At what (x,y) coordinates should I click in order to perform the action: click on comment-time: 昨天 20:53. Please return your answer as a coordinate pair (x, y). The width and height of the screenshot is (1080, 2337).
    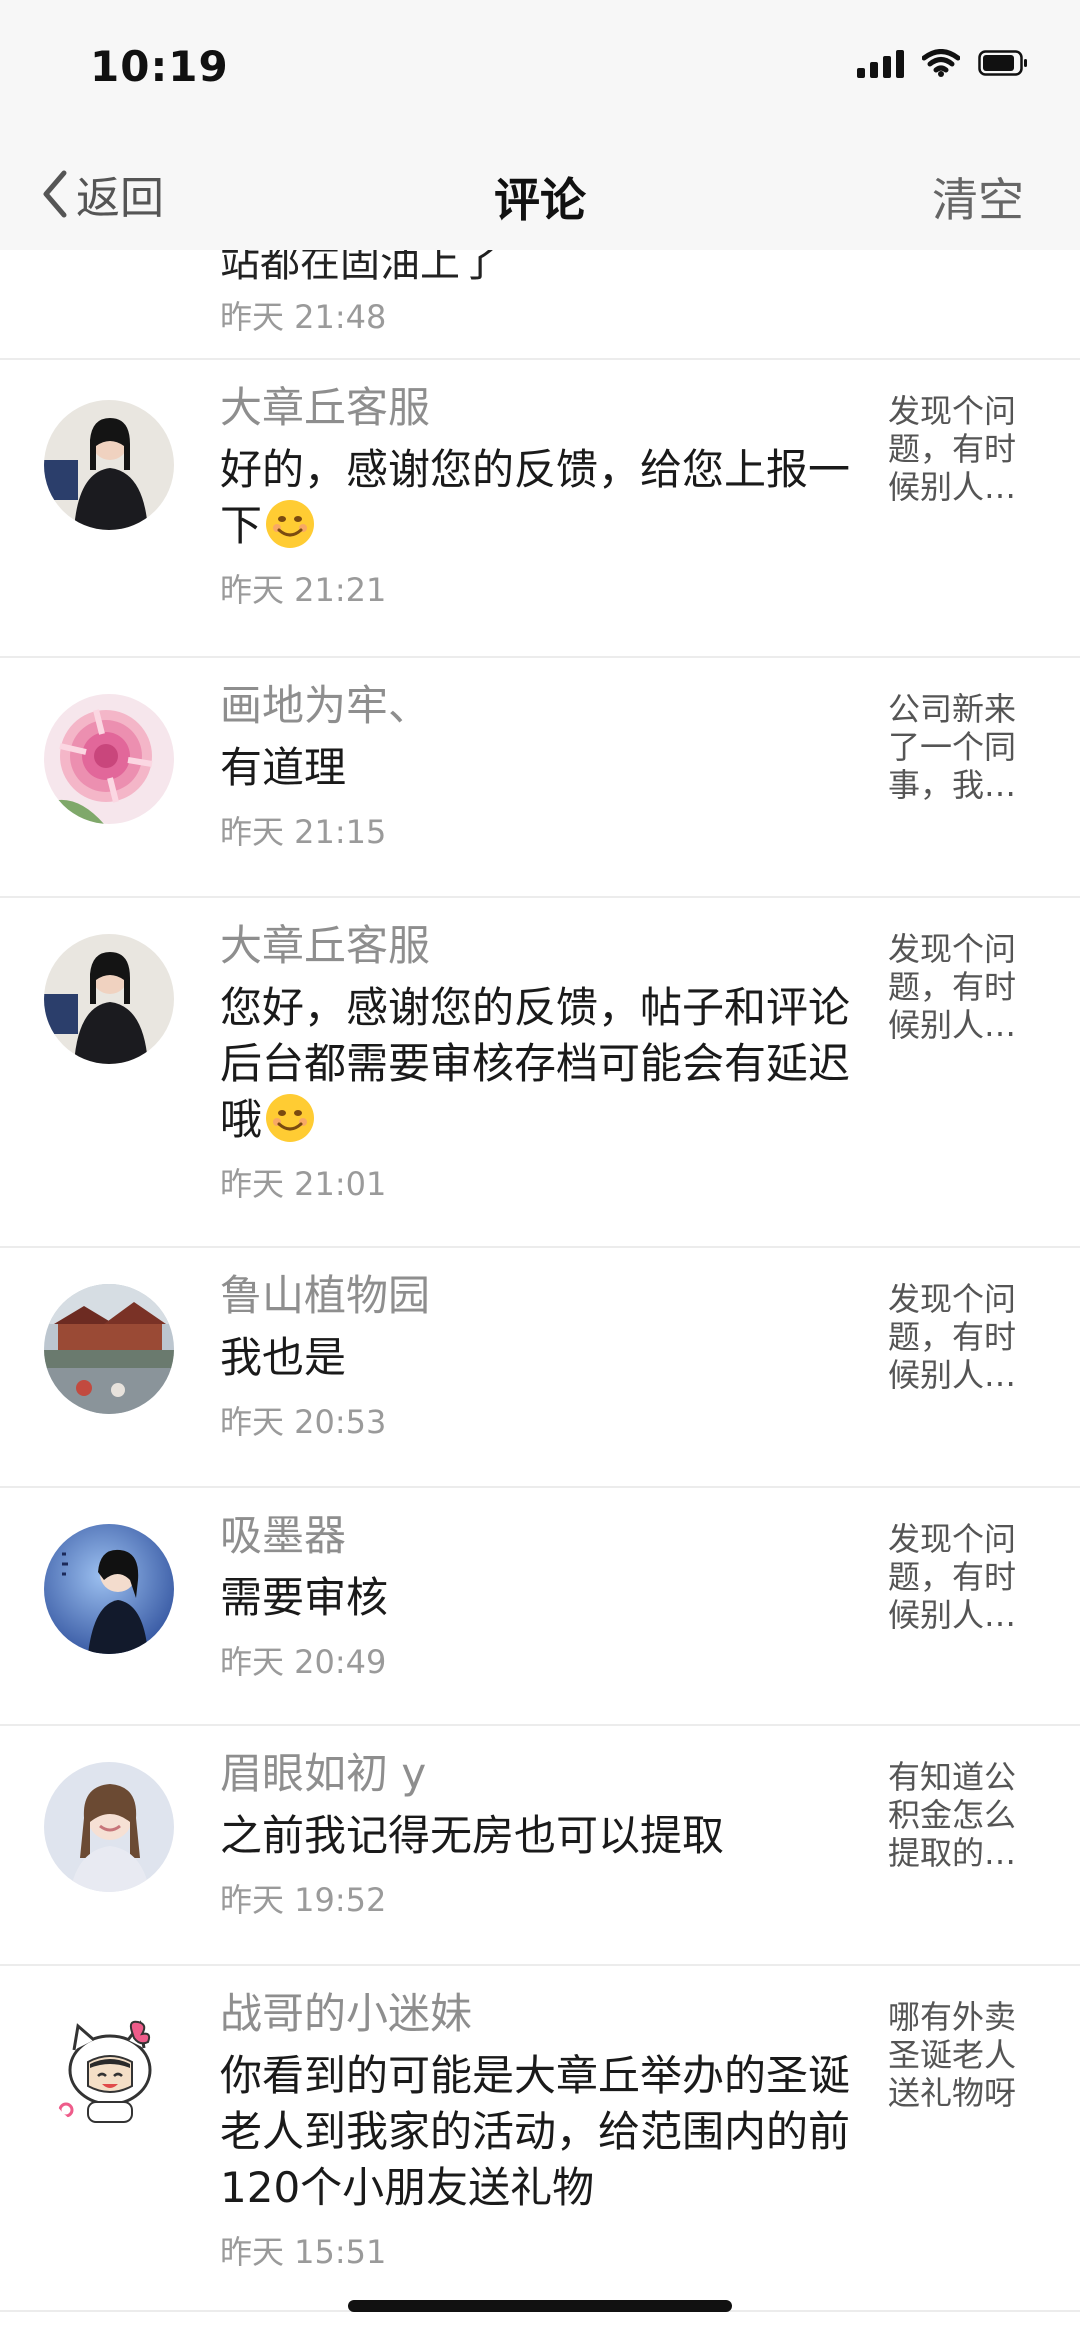
    Looking at the image, I should click on (303, 1422).